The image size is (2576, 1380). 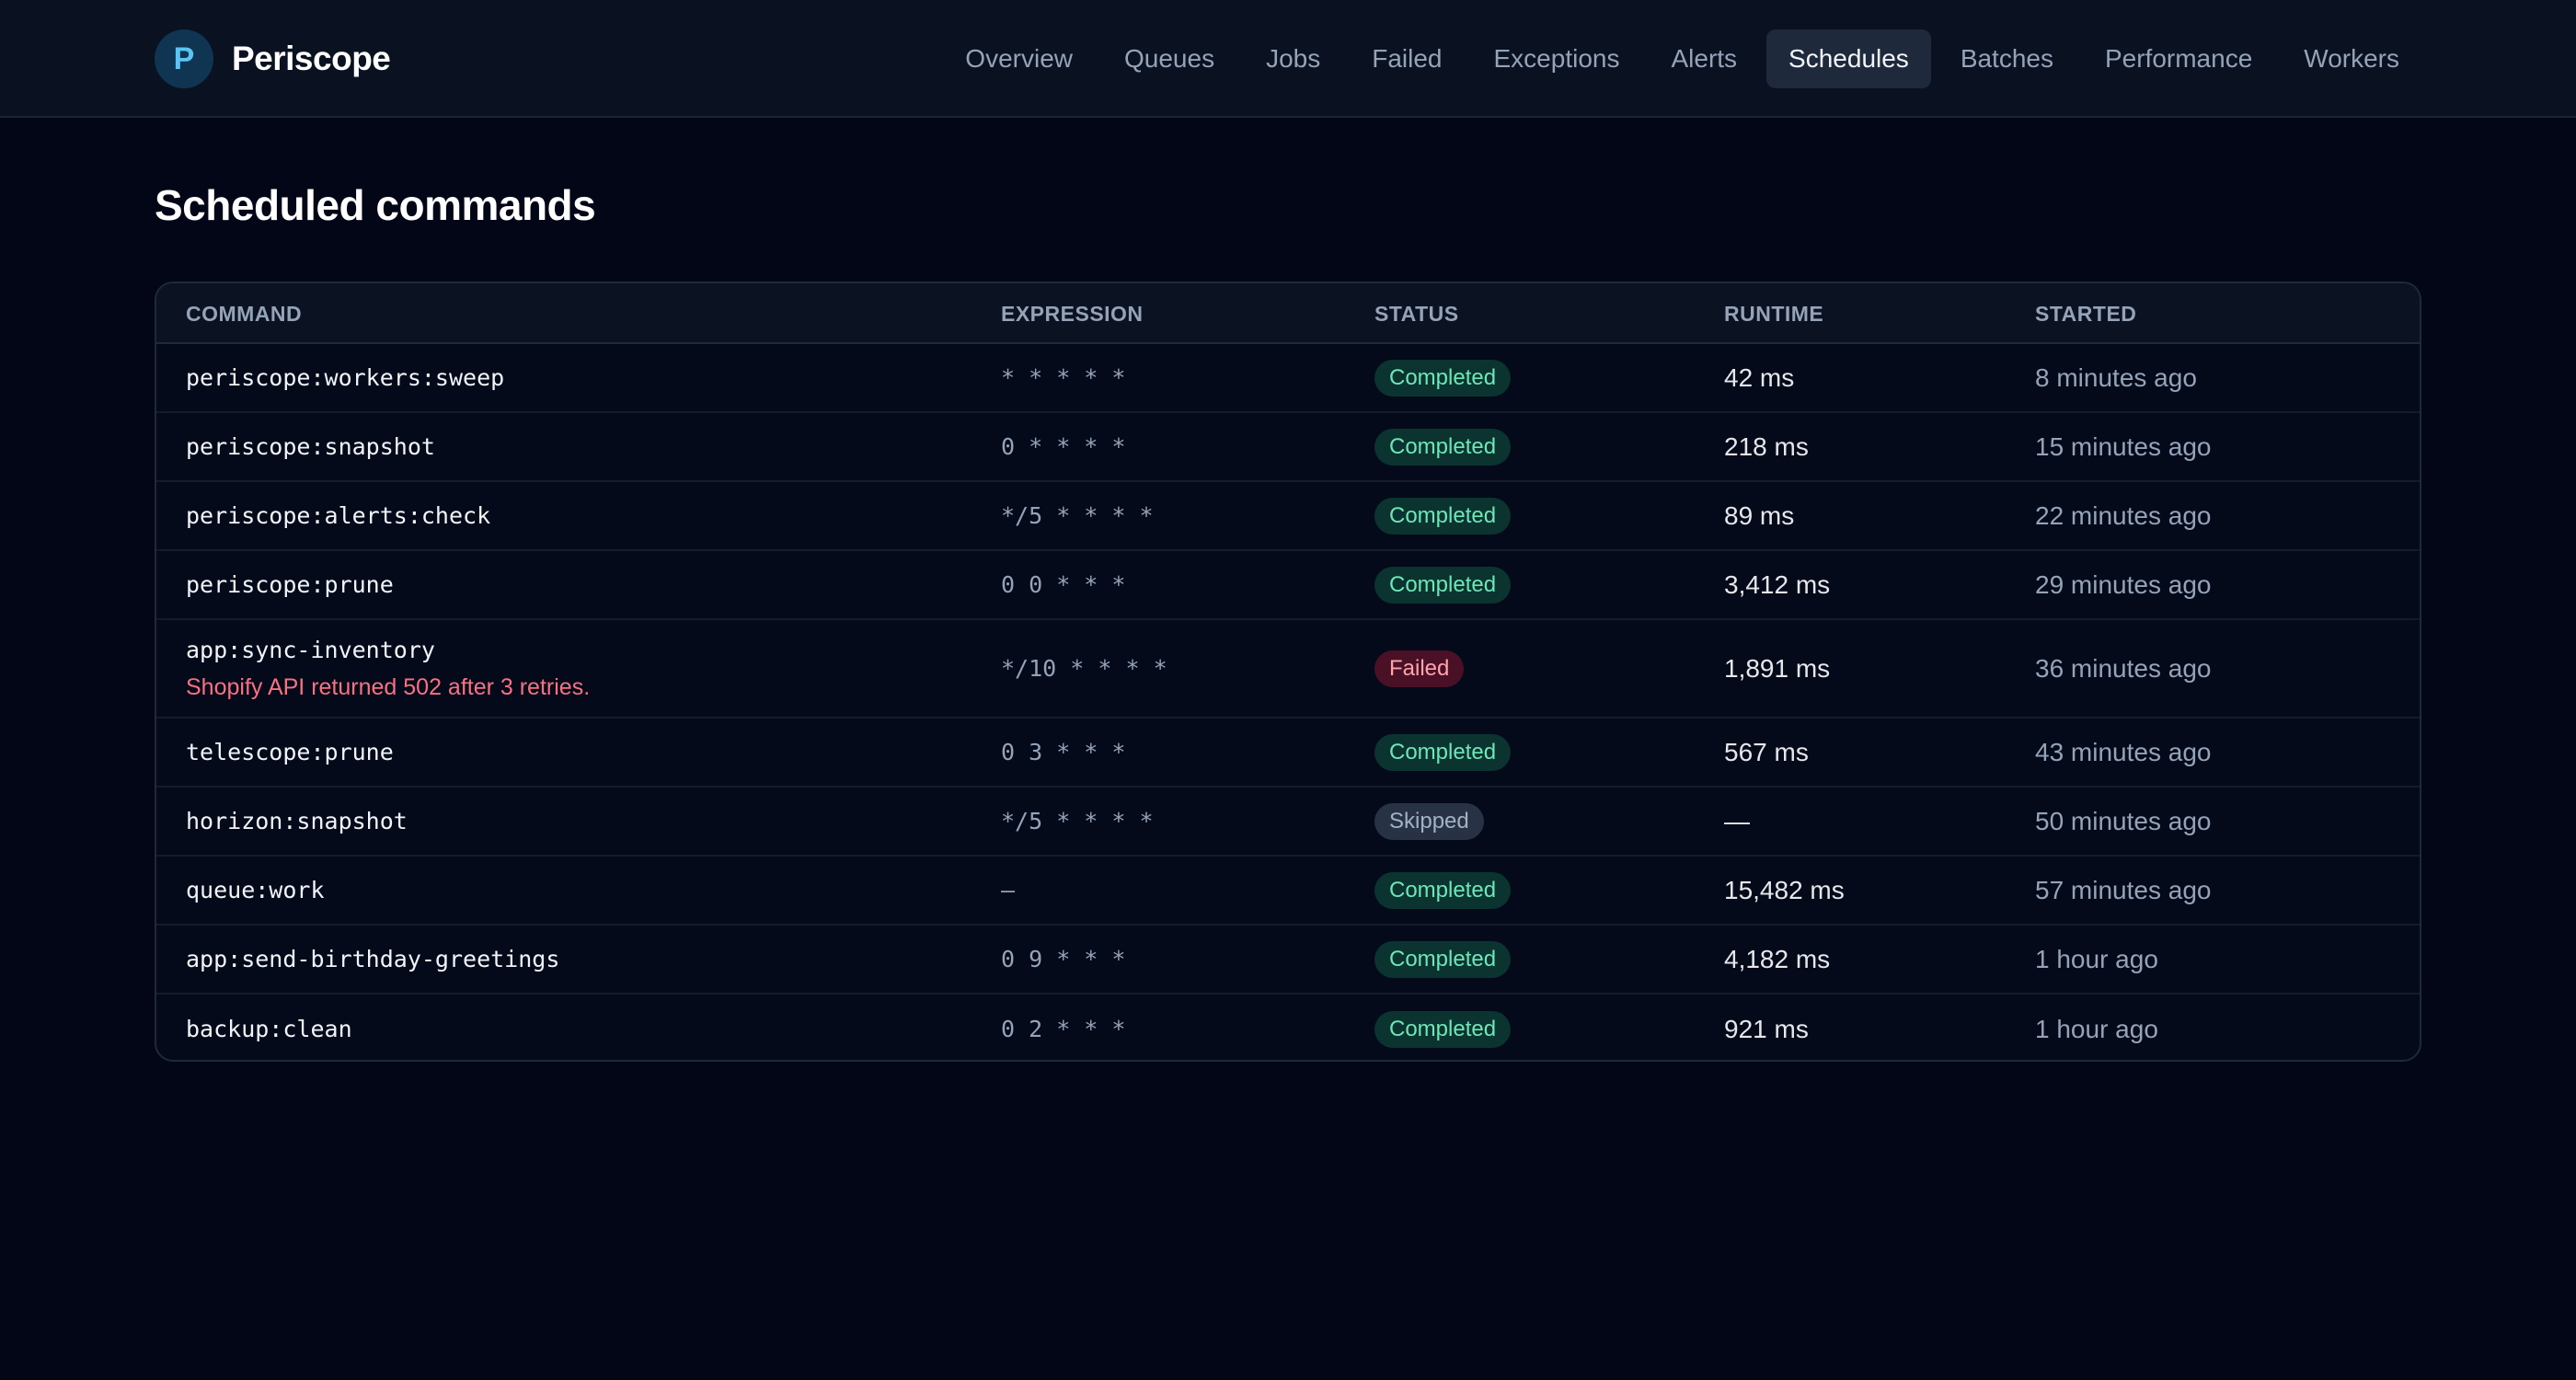 I want to click on column-header-started: STARTED, so click(x=2086, y=313).